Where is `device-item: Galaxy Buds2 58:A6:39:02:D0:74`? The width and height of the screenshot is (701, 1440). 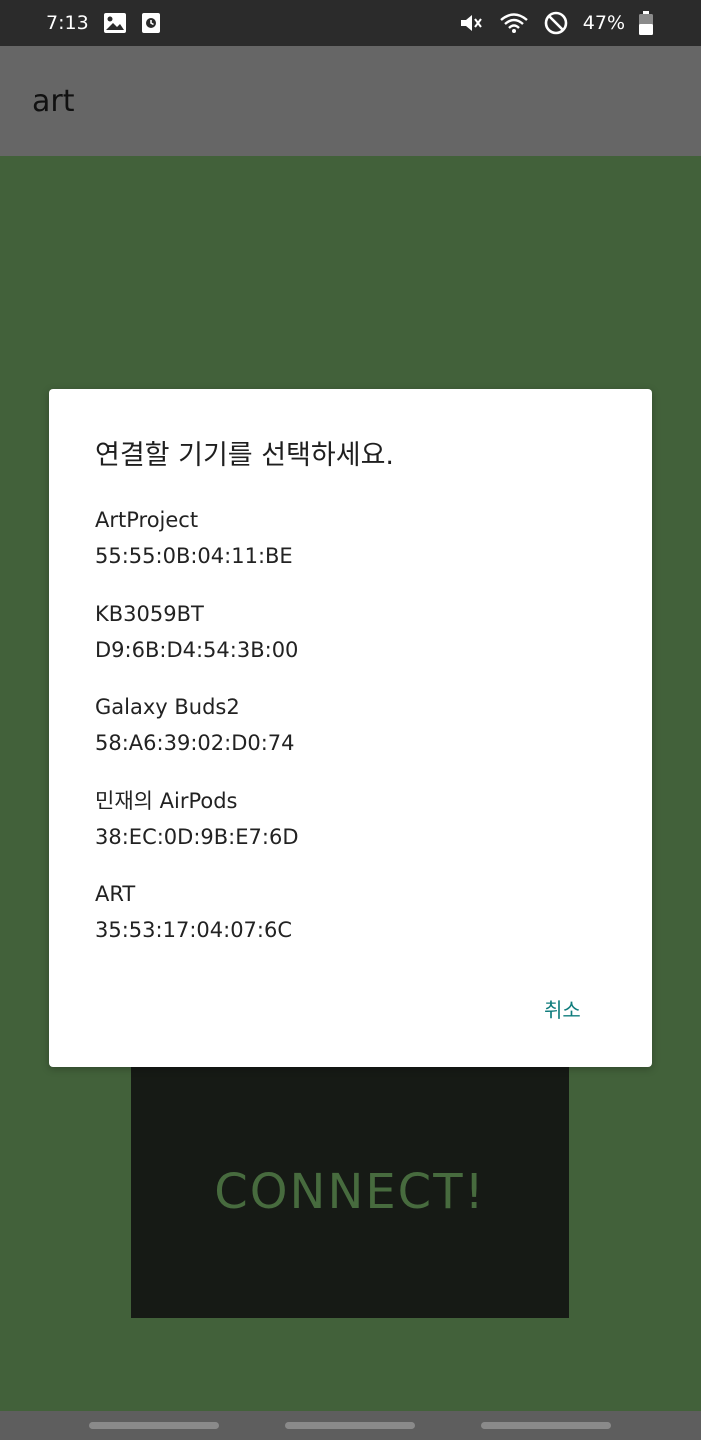
device-item: Galaxy Buds2 58:A6:39:02:D0:74 is located at coordinates (350, 739).